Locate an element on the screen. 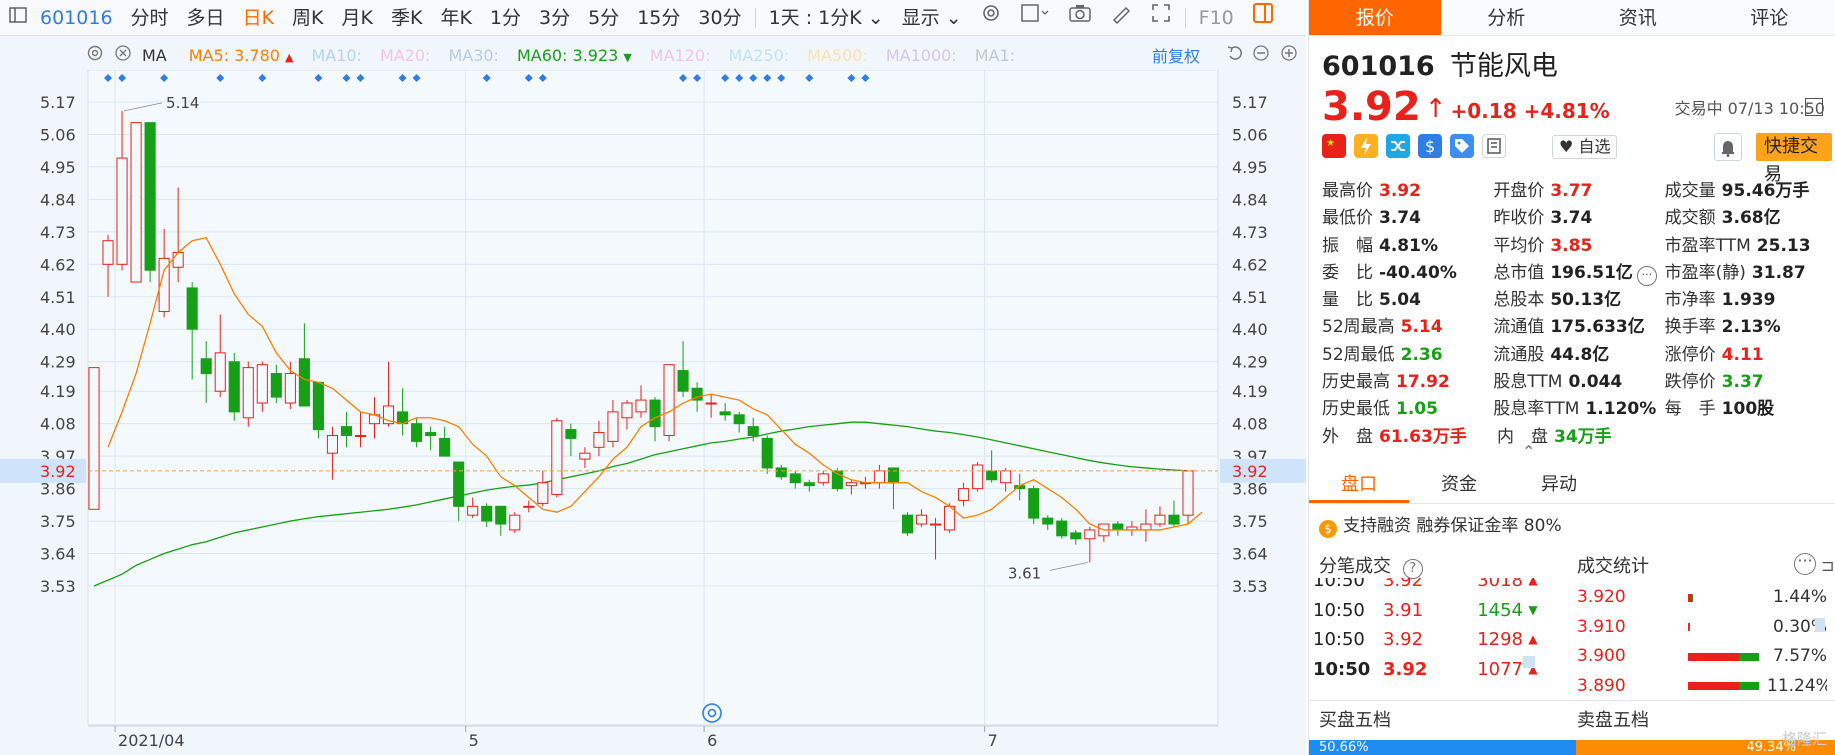 The image size is (1835, 755). range-select: 1天 : 1分K ⌄ is located at coordinates (826, 18).